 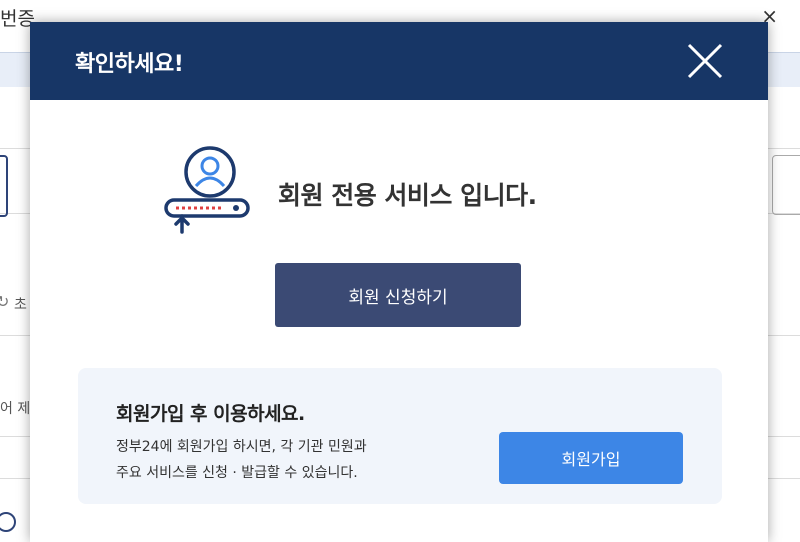 I want to click on member-key-icon, so click(x=207, y=190).